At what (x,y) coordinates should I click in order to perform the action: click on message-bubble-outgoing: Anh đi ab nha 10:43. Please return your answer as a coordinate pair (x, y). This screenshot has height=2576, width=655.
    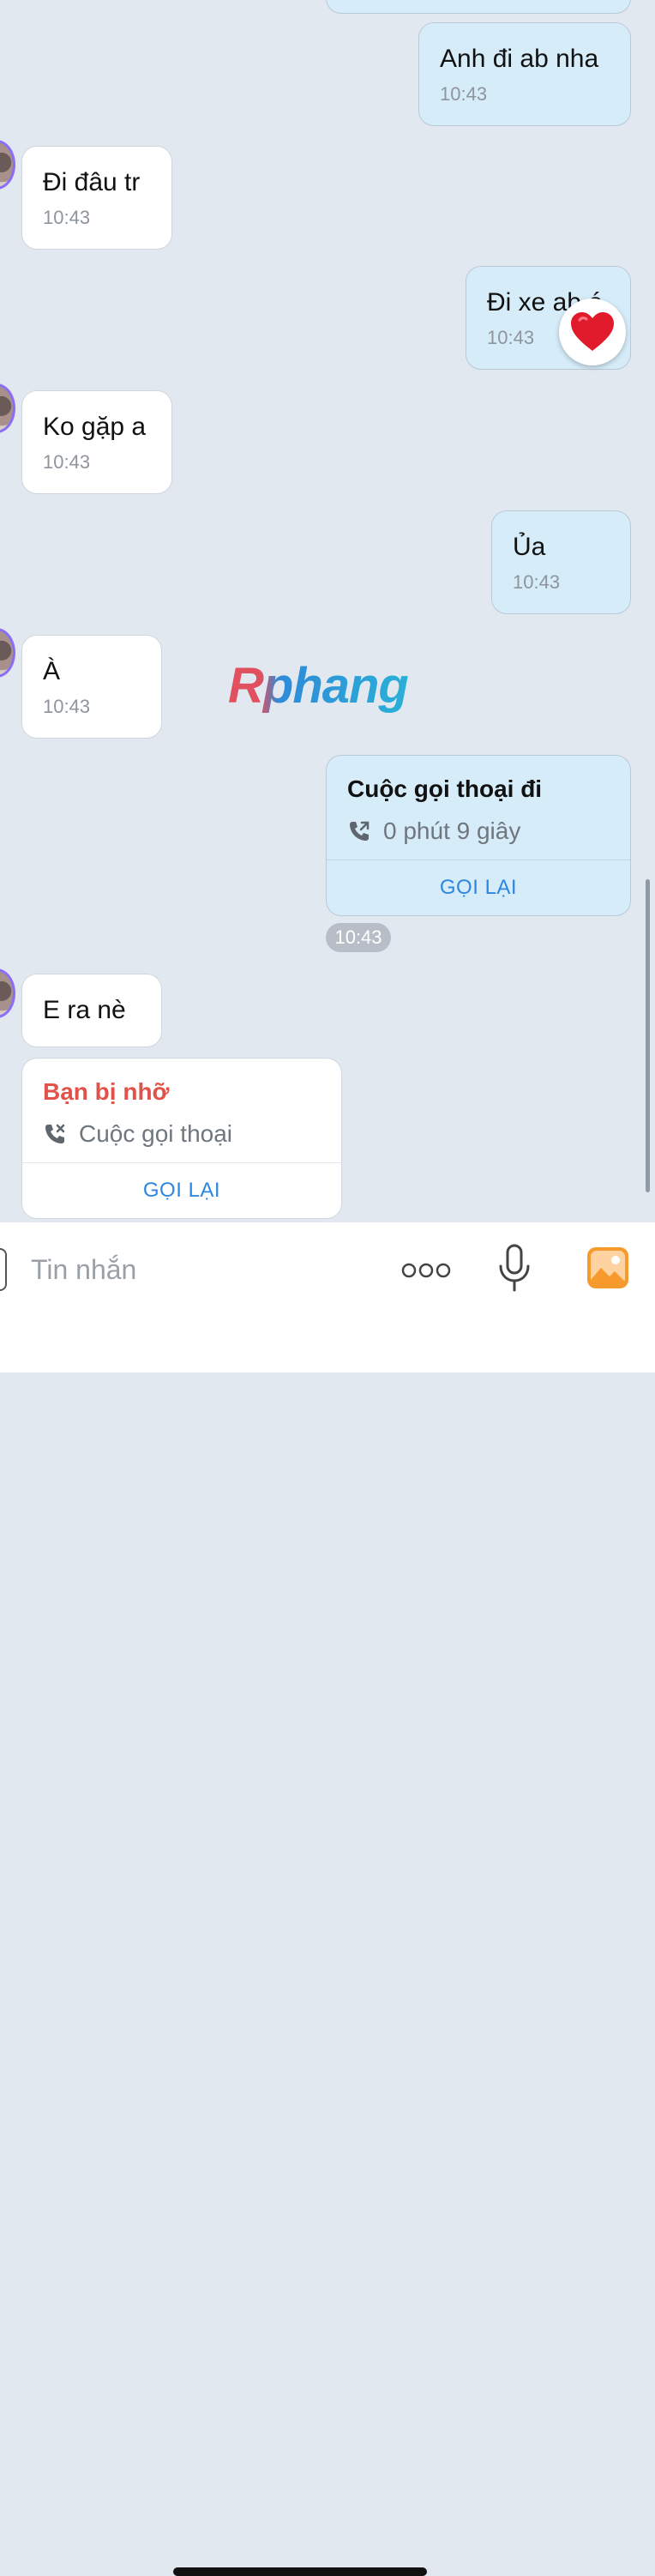
    Looking at the image, I should click on (524, 74).